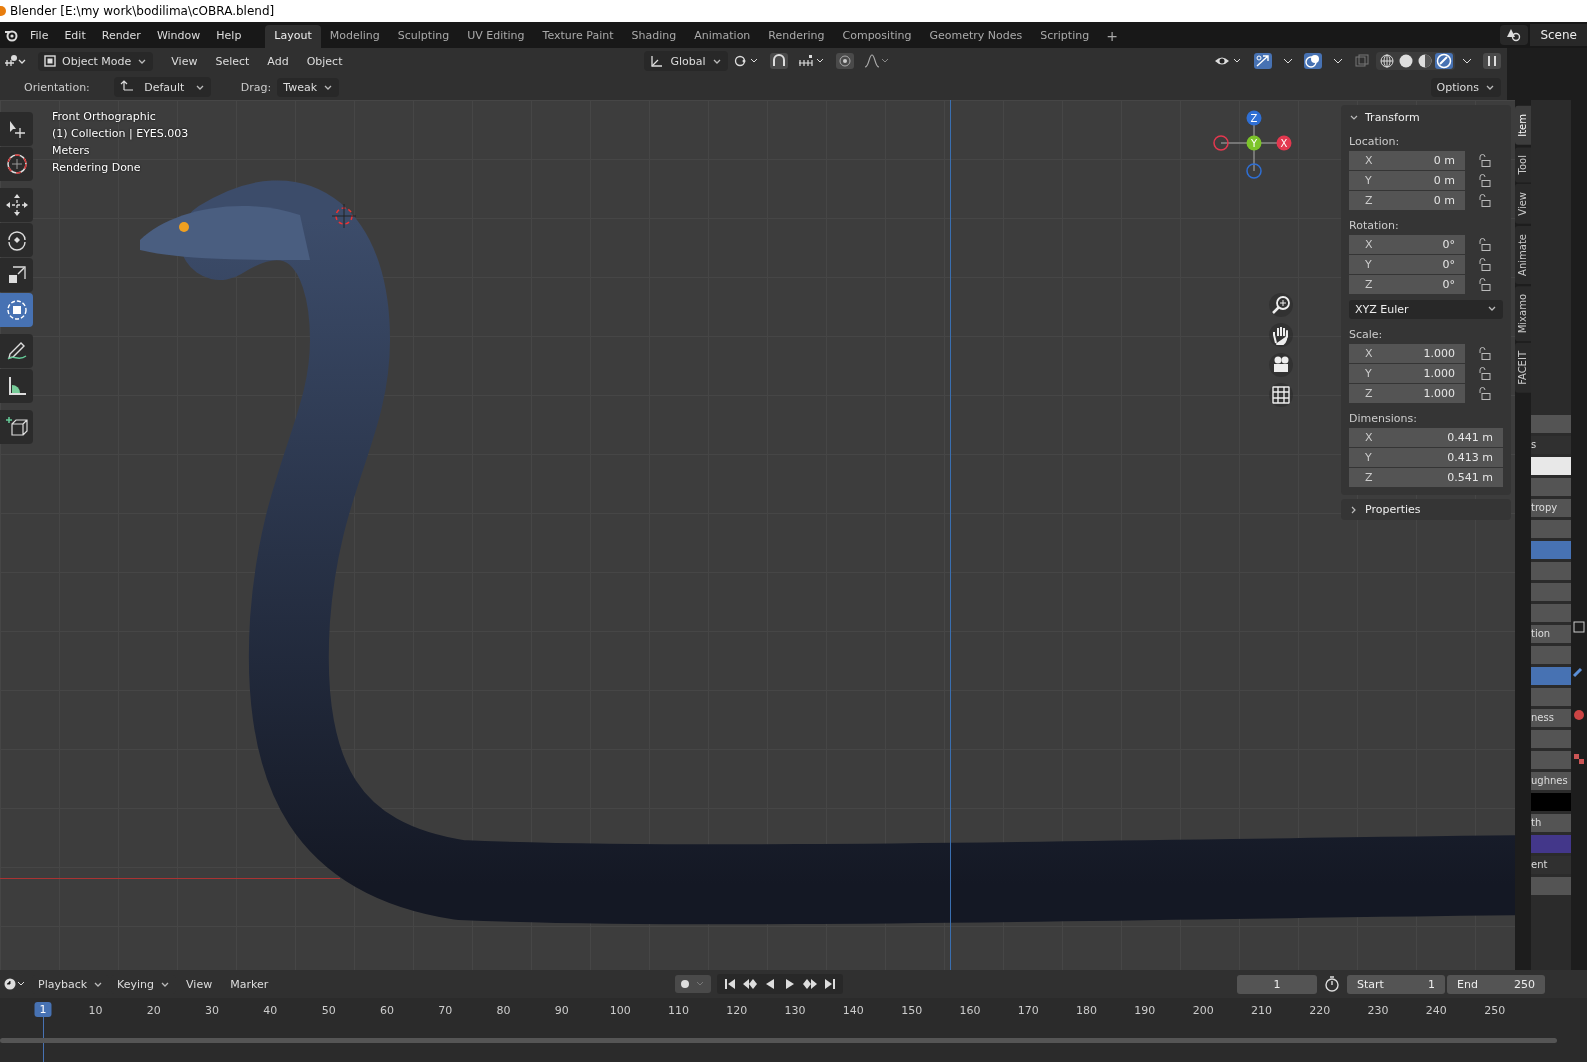 This screenshot has width=1587, height=1062. Describe the element at coordinates (796, 36) in the screenshot. I see `workspace-tab: Rendering` at that location.